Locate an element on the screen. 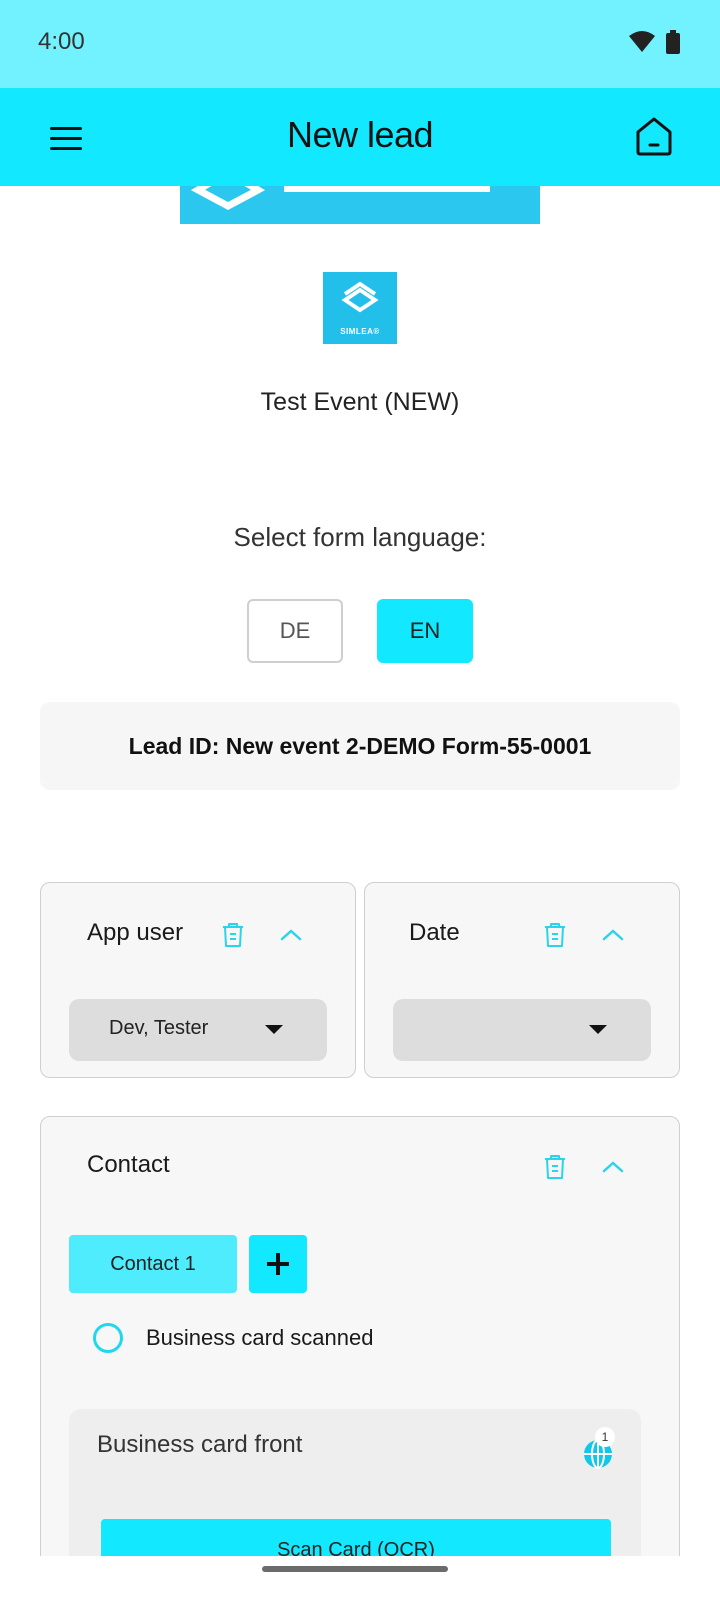  app-user-dropdown: Dev, Tester is located at coordinates (198, 1030).